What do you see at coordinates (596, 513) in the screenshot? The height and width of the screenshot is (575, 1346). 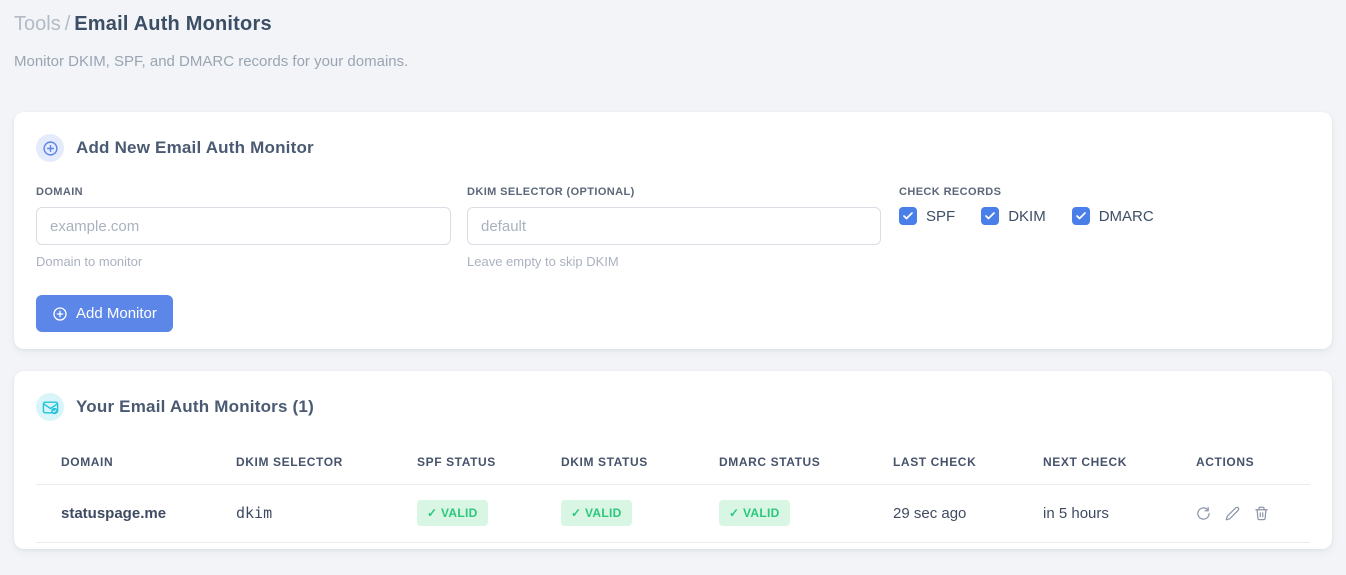 I see `dkim-status-badge: ✓ VALID` at bounding box center [596, 513].